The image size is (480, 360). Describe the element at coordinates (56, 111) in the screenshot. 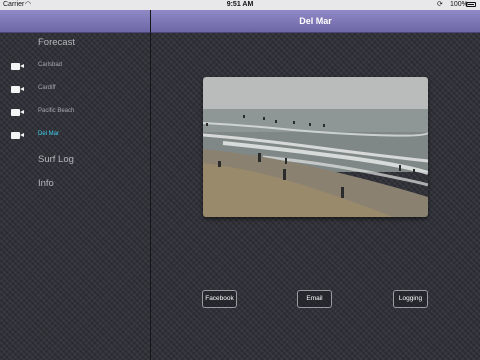

I see `sidebar-item-label: Pacific Beach` at that location.